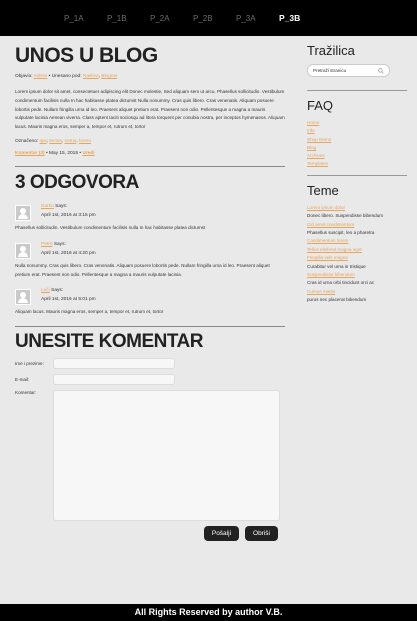 This screenshot has height=621, width=417. I want to click on faq-link: Shop Demo, so click(354, 140).